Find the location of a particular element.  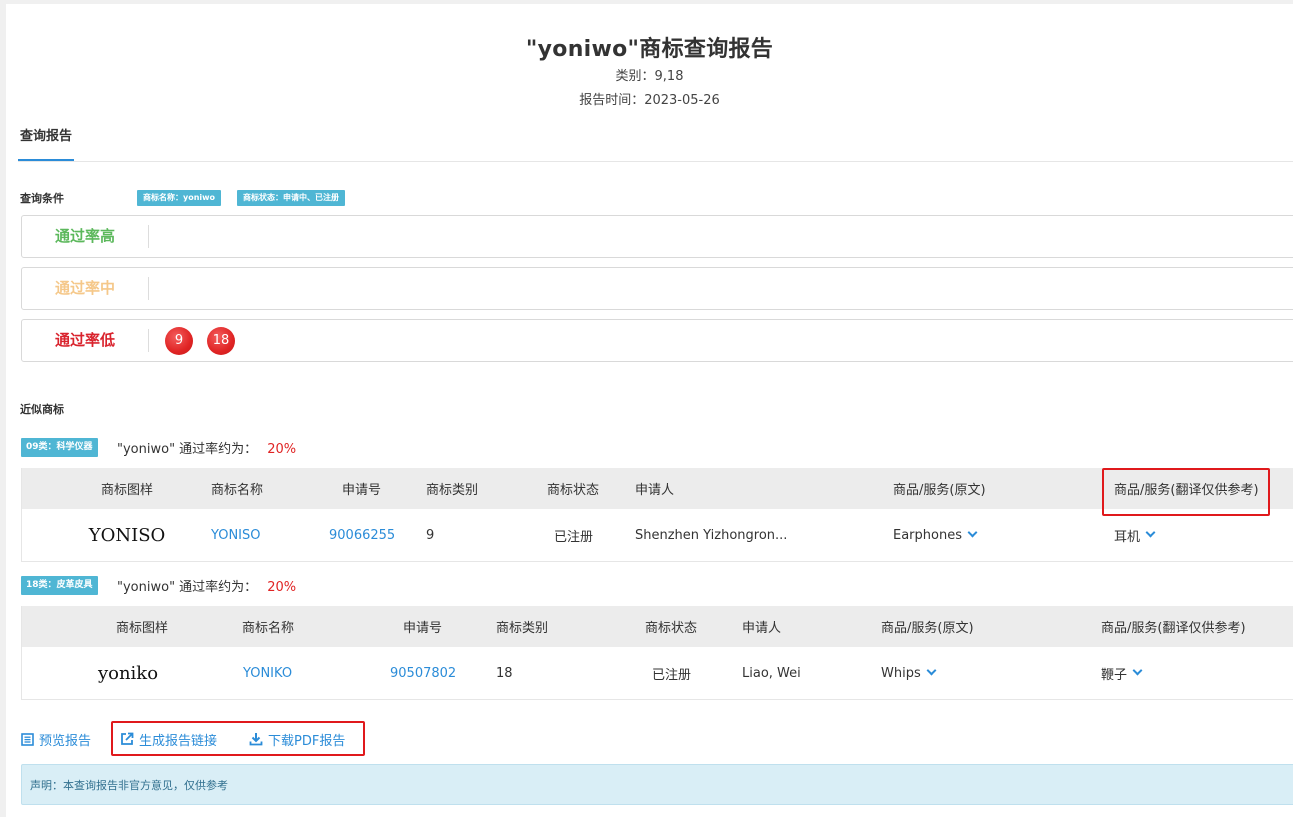

preview-report-button: 预览报告 is located at coordinates (56, 739).